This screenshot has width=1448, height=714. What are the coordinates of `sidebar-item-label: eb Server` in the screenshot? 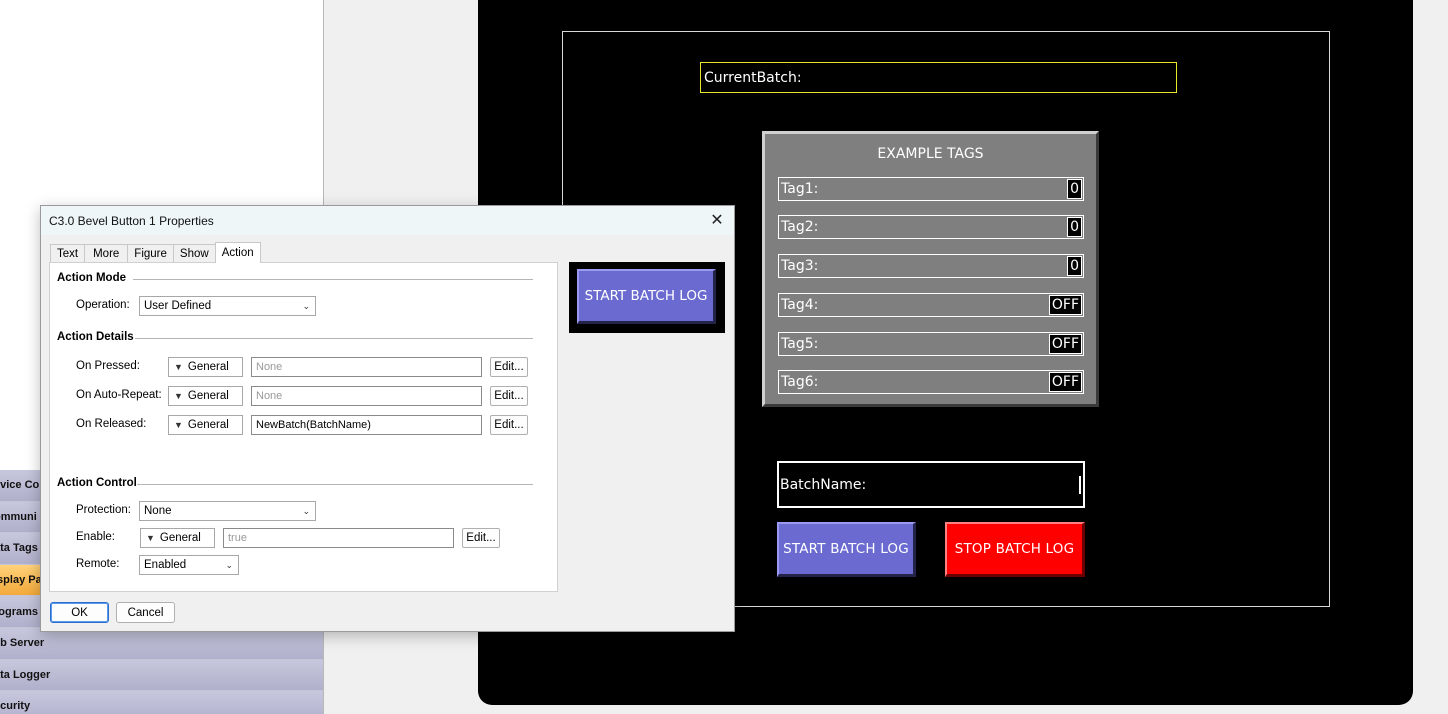 It's located at (22, 643).